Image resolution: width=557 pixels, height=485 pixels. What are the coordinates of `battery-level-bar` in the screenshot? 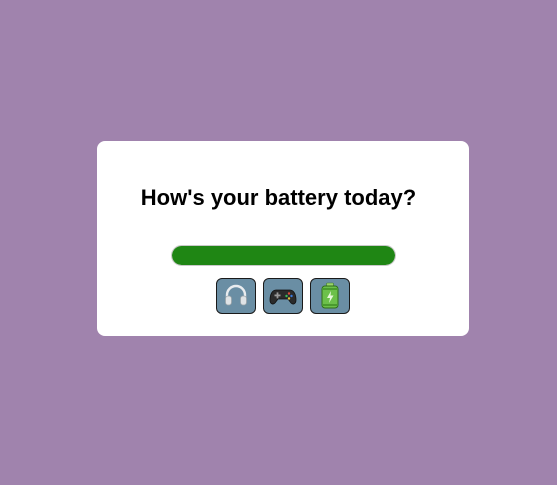 It's located at (283, 255).